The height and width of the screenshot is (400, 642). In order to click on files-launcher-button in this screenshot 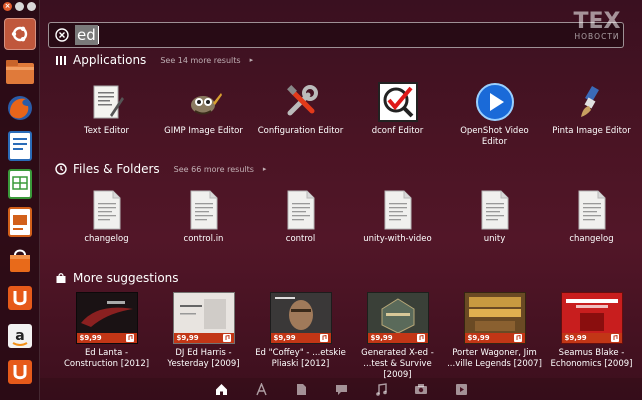, I will do `click(20, 72)`.